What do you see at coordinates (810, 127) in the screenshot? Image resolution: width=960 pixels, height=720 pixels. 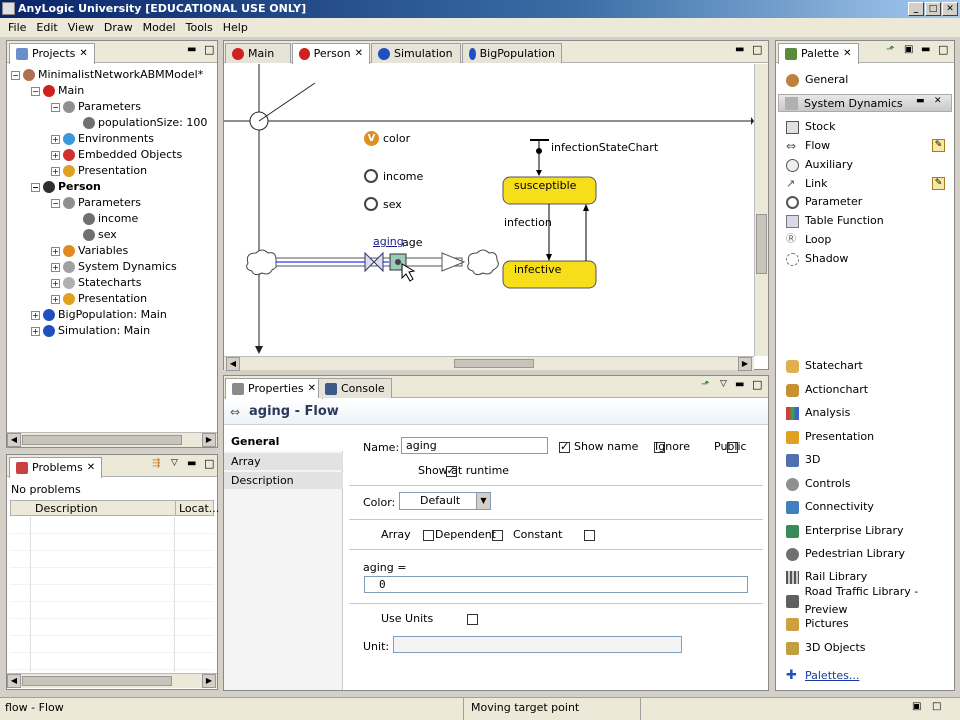 I see `palette-item-stock: Stock` at bounding box center [810, 127].